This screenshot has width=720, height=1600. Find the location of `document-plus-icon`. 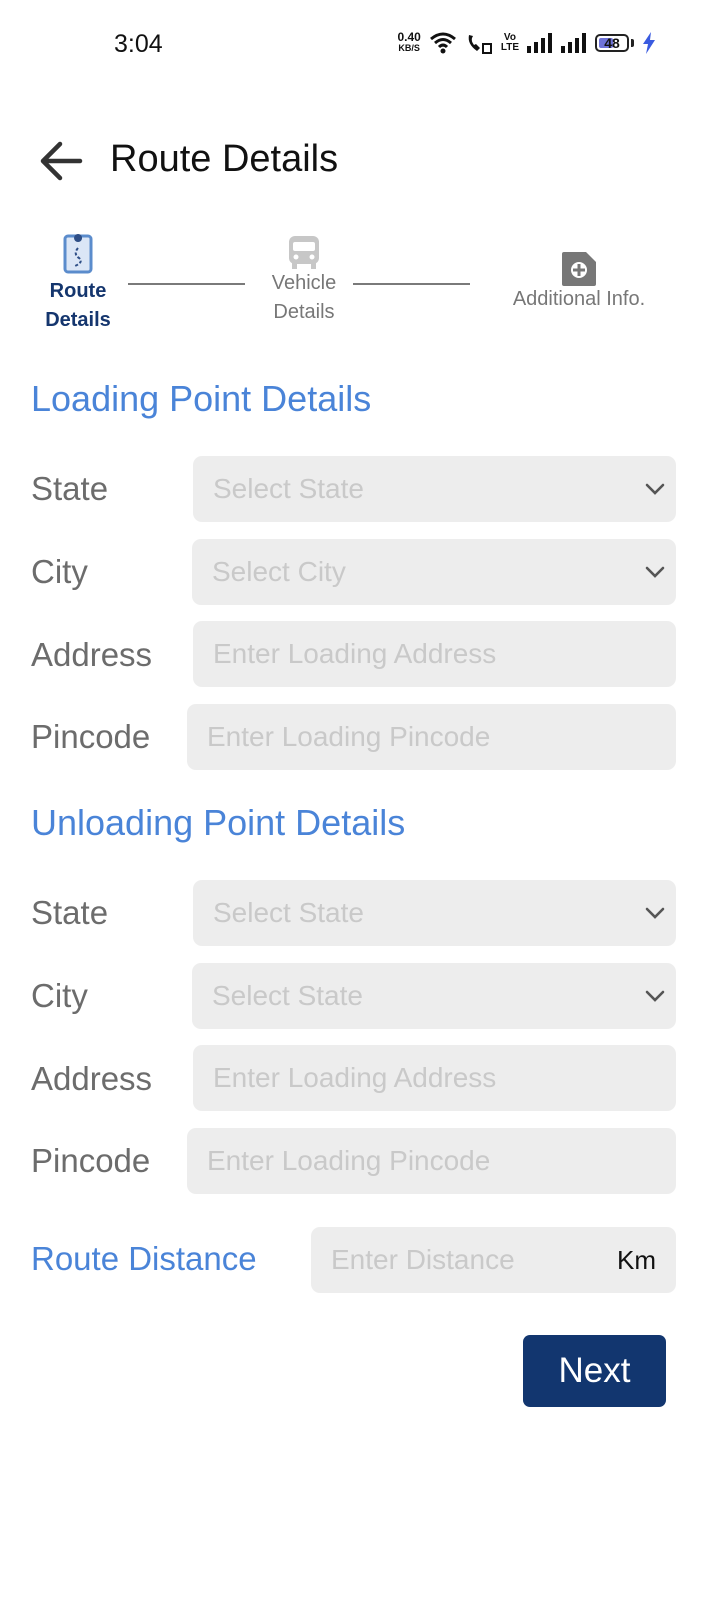

document-plus-icon is located at coordinates (579, 269).